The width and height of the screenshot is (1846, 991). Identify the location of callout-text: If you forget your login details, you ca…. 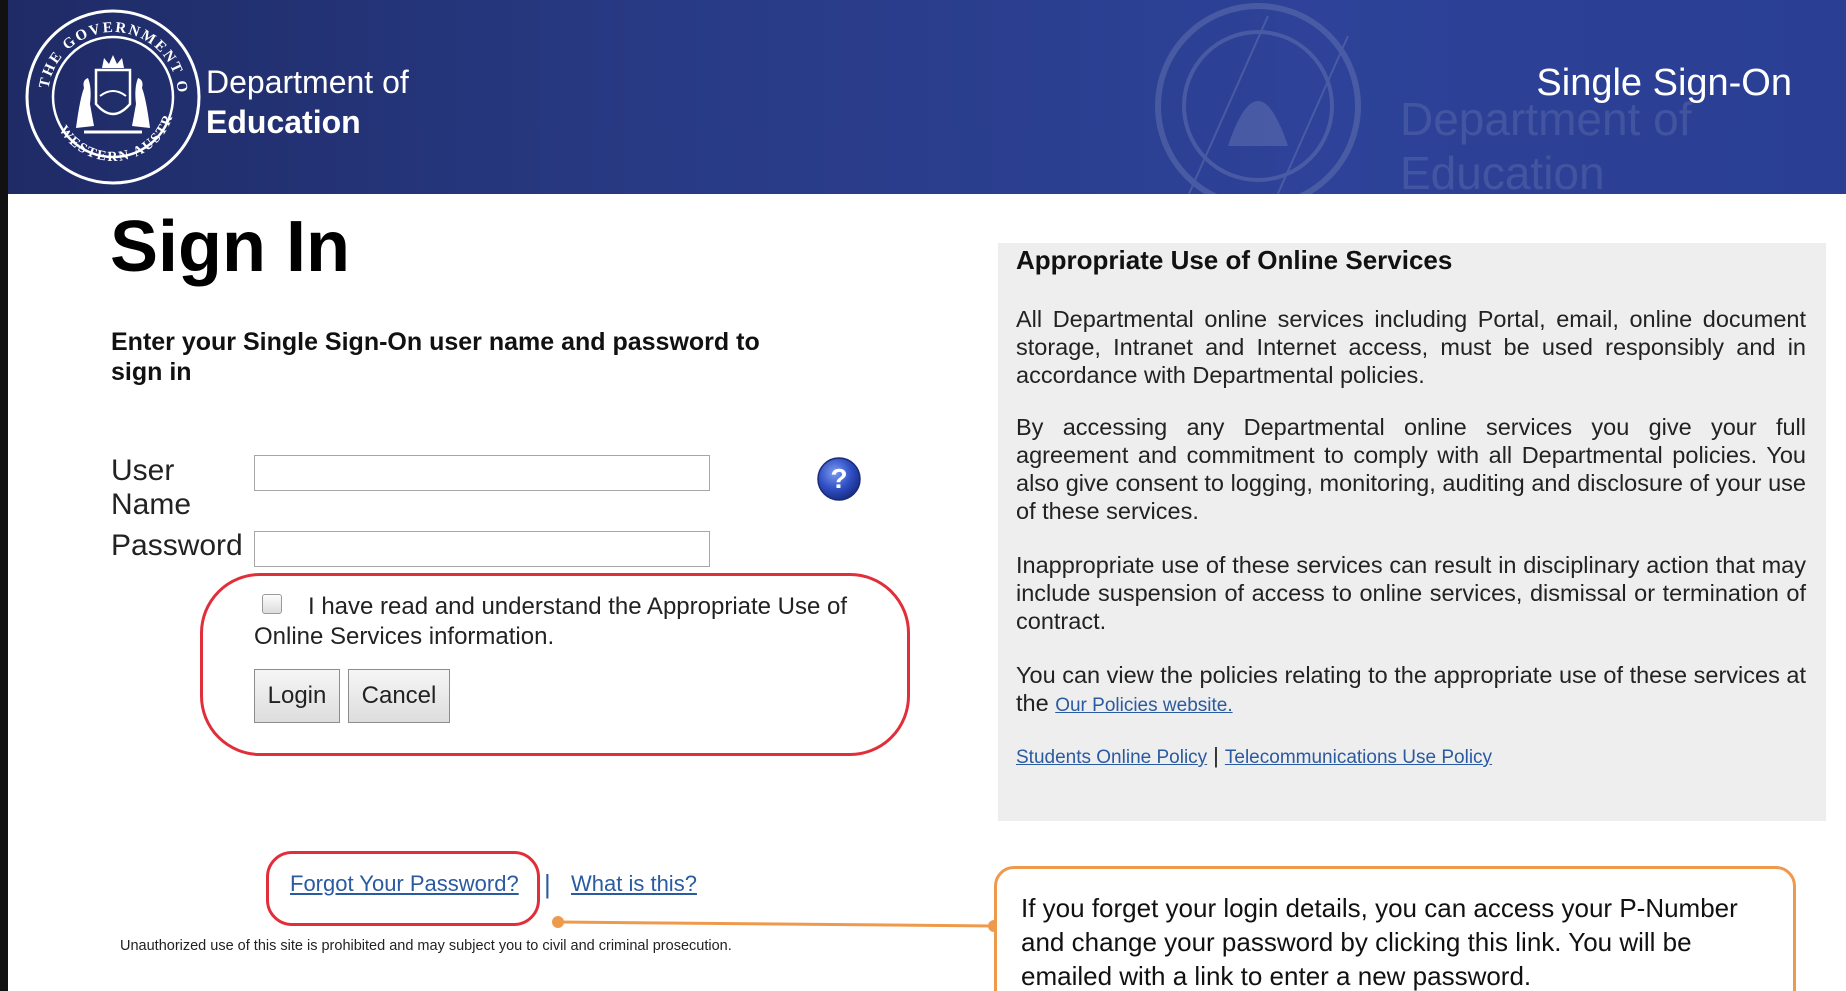
(1379, 942).